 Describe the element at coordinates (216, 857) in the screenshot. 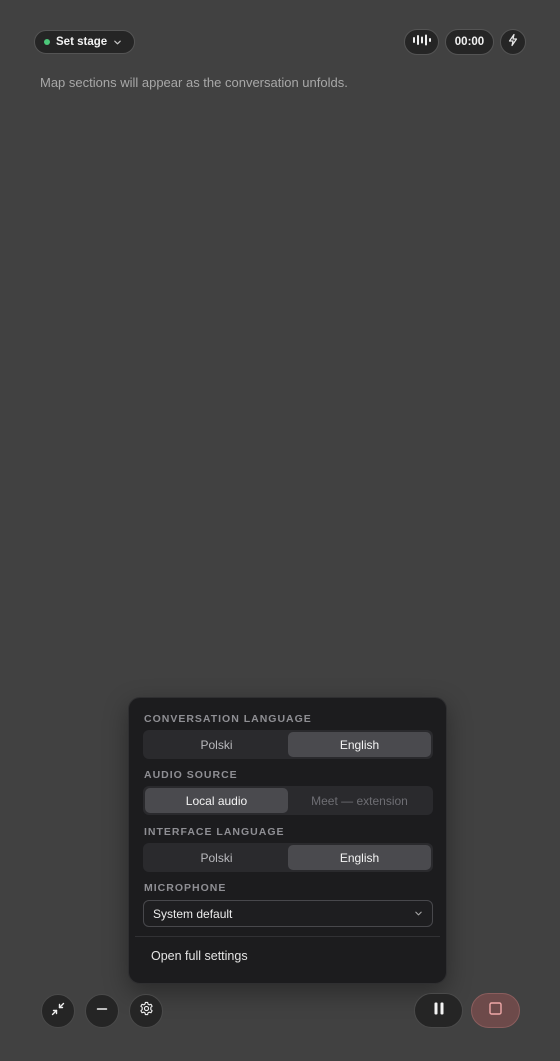

I see `interface-language-polski: Polski` at that location.